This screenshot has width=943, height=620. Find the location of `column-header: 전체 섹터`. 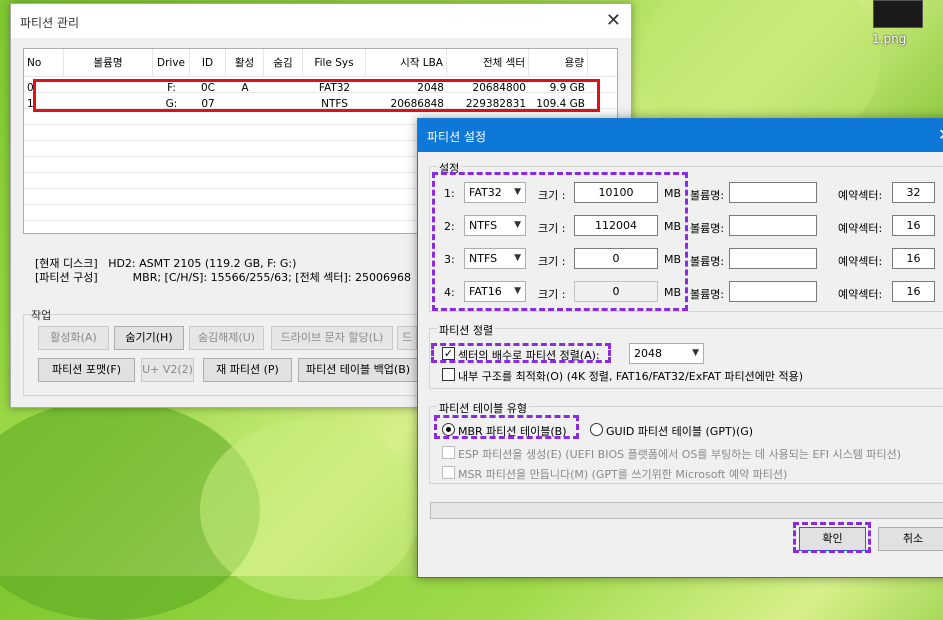

column-header: 전체 섹터 is located at coordinates (488, 63).